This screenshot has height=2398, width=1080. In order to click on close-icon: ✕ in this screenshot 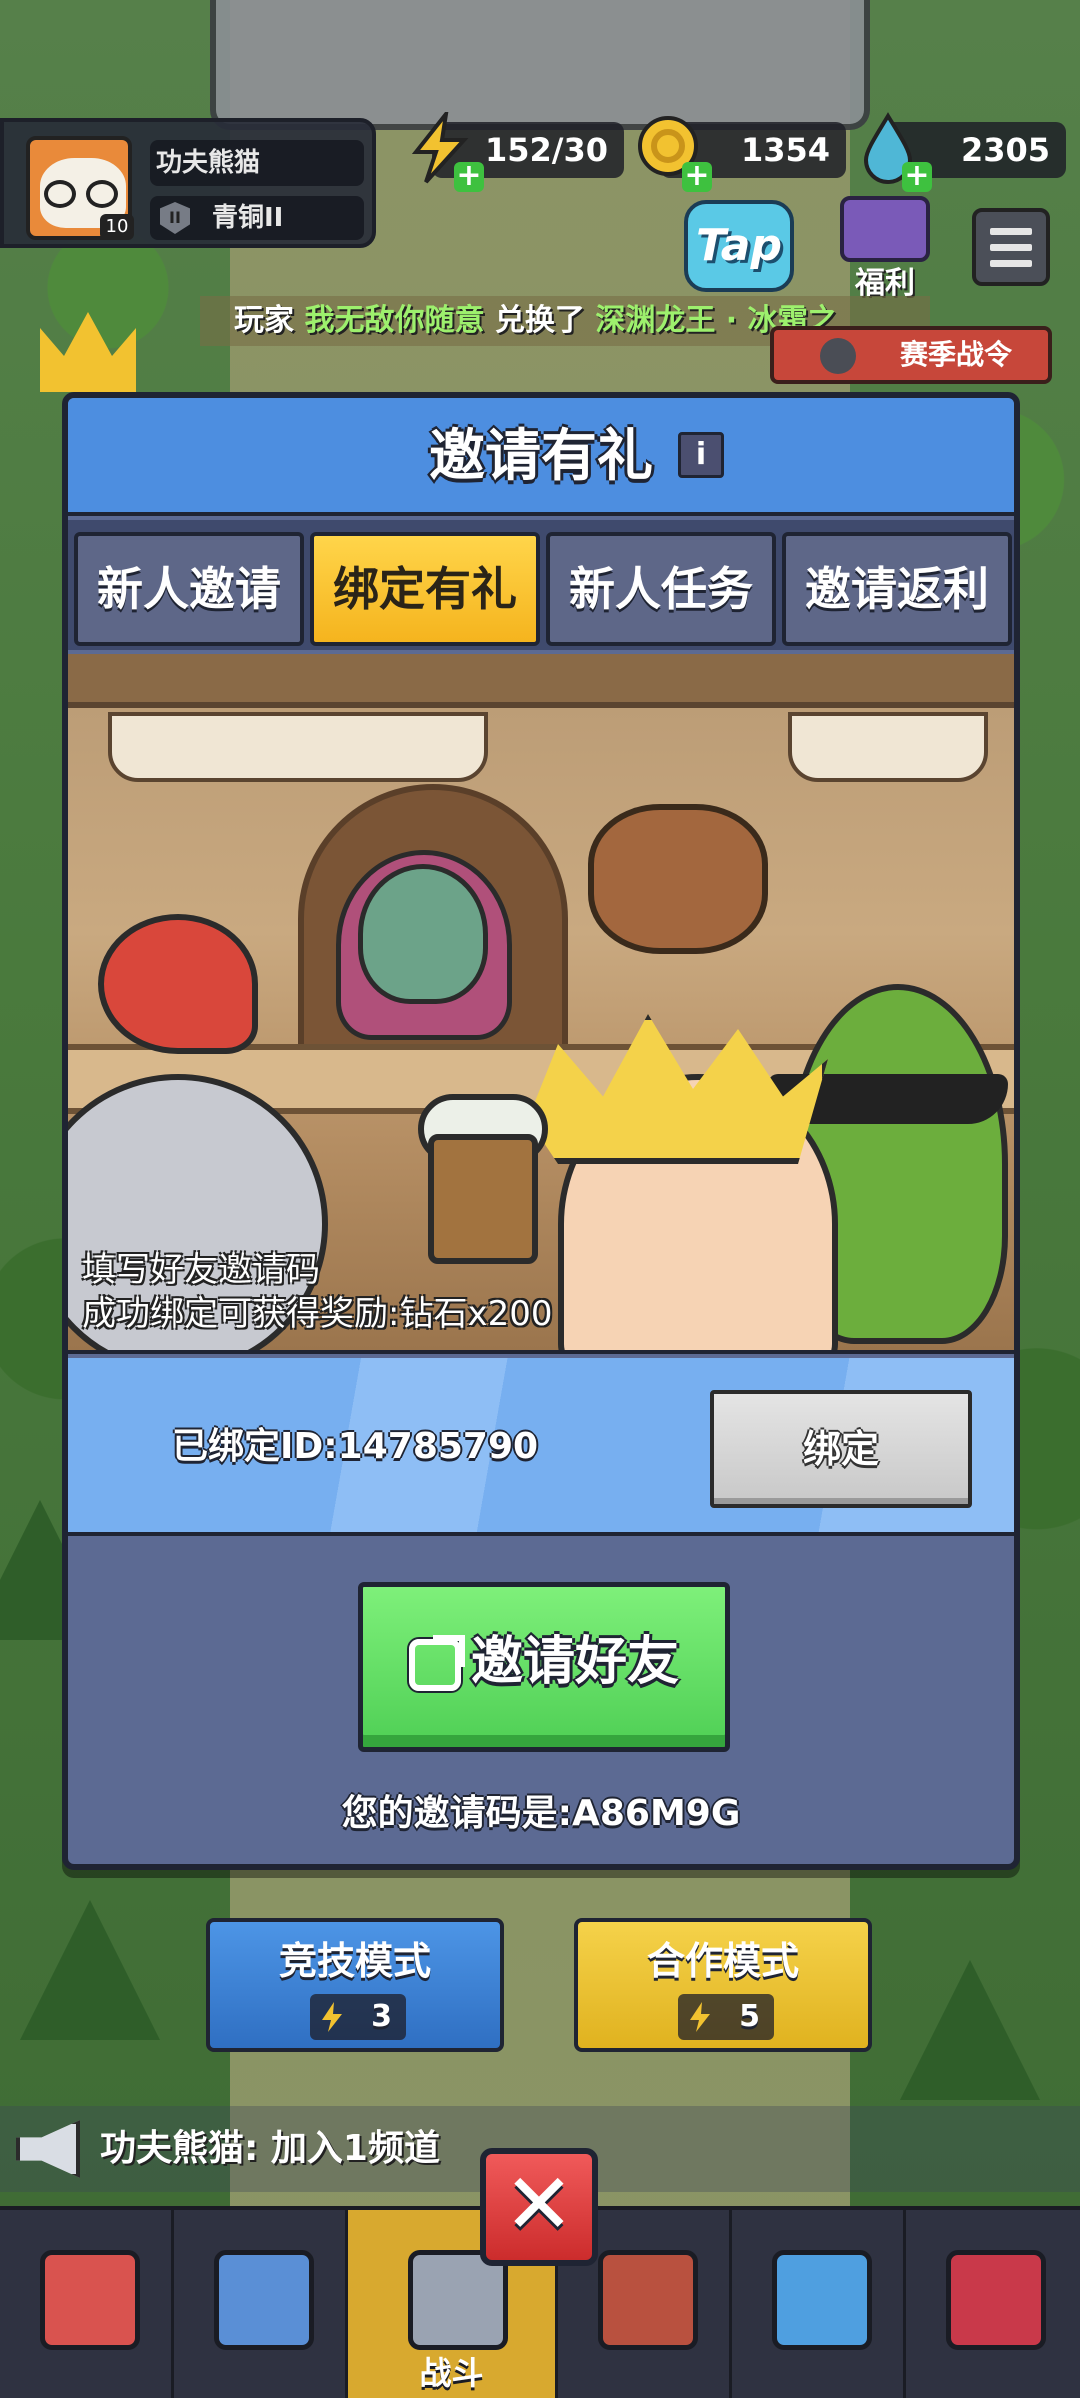, I will do `click(539, 2207)`.